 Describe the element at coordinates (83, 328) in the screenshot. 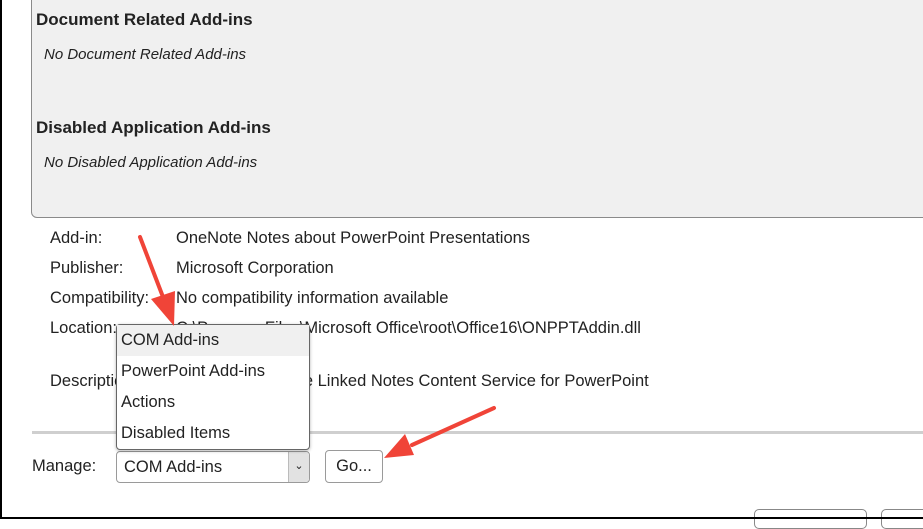

I see `location-label: Location:` at that location.